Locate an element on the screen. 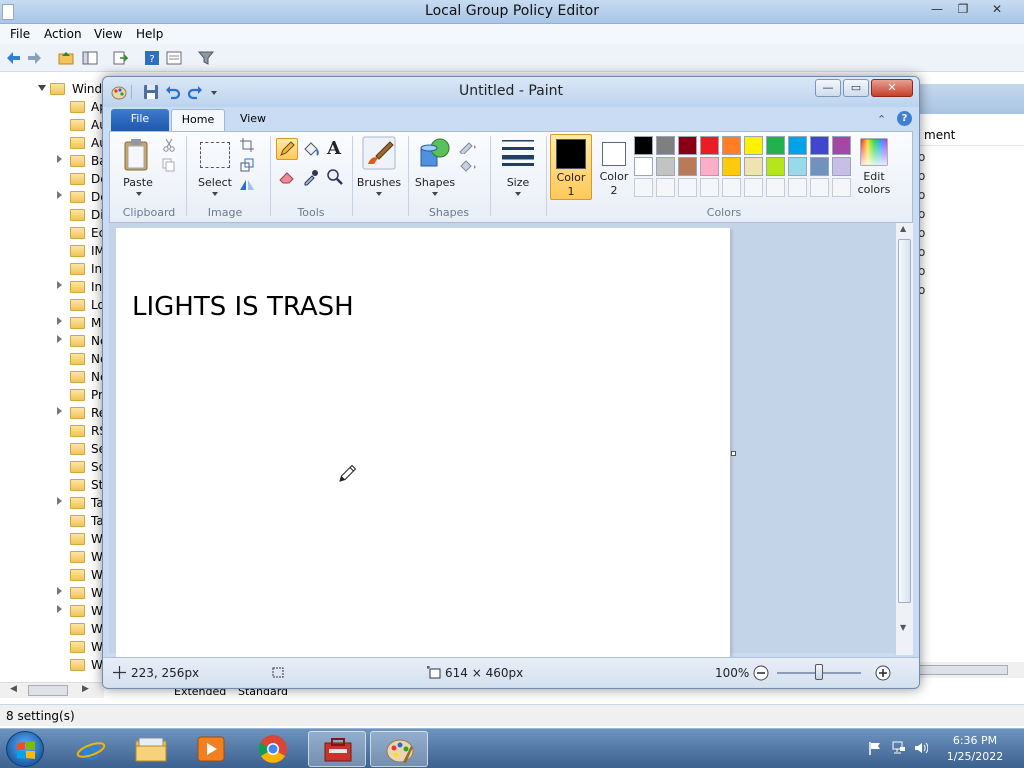  canvas-resize-handle is located at coordinates (733, 453).